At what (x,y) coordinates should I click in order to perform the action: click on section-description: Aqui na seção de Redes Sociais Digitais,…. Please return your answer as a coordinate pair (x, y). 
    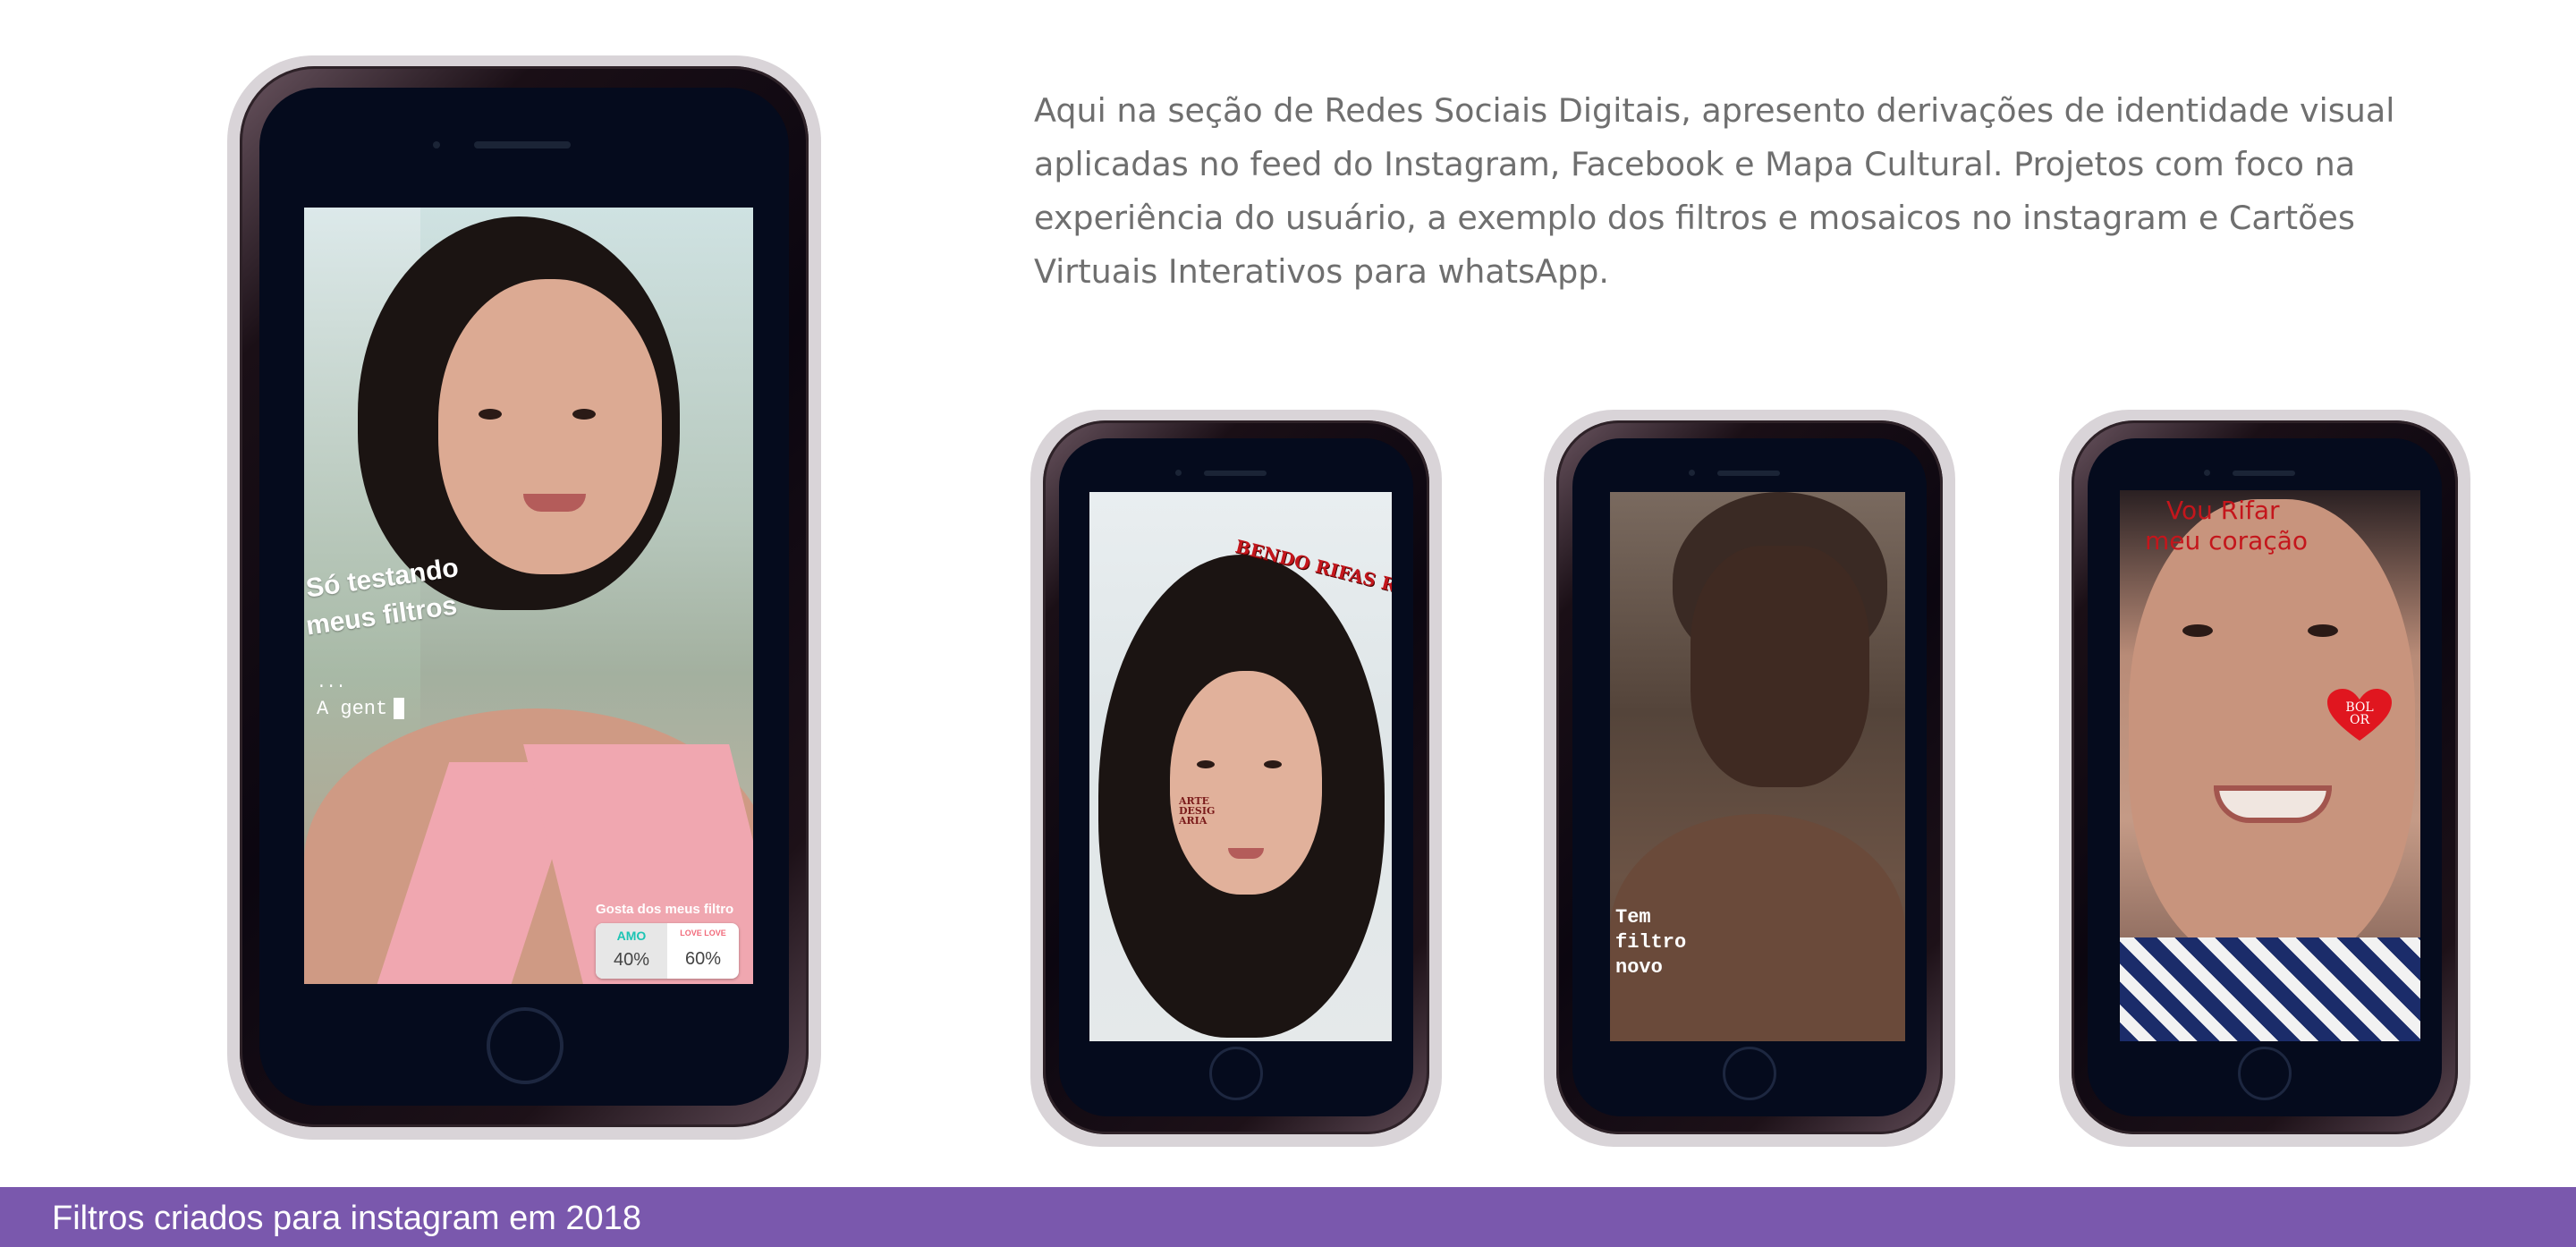
    Looking at the image, I should click on (1714, 191).